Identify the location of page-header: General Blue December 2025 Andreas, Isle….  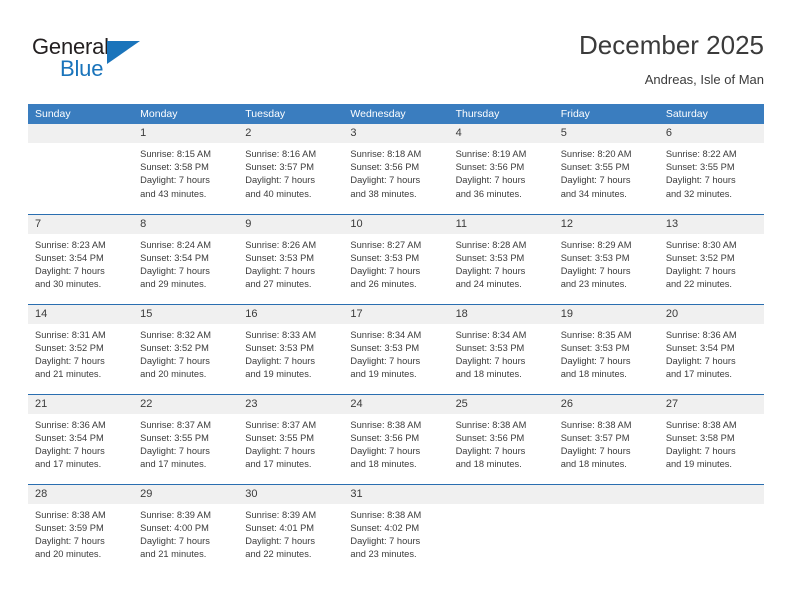
(396, 64).